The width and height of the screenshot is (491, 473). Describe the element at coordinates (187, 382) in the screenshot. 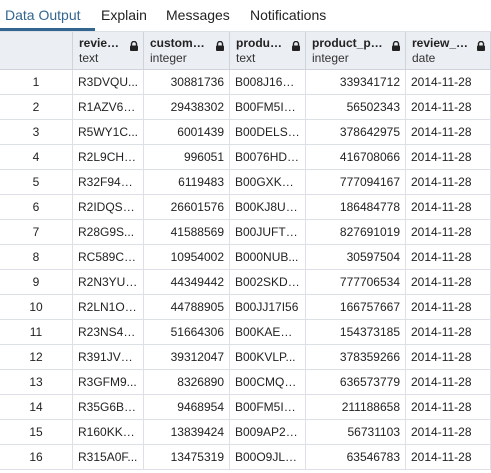

I see `cell-customer-id: 8326890` at that location.